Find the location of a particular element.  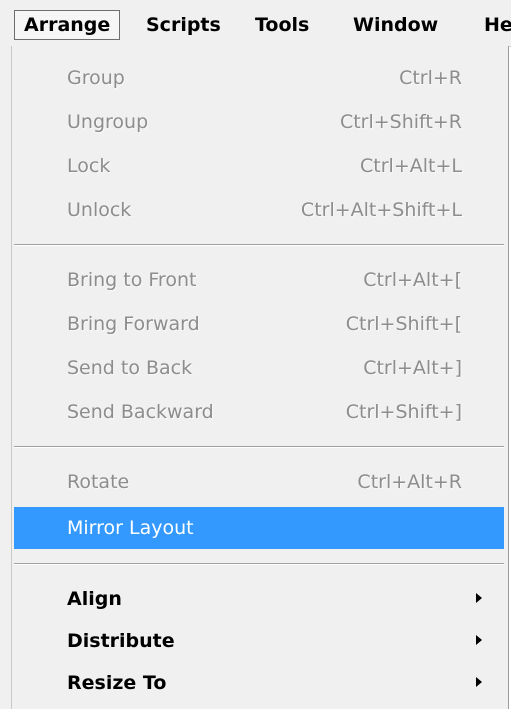

menu-item-shortcut: Ctrl+R is located at coordinates (430, 78).